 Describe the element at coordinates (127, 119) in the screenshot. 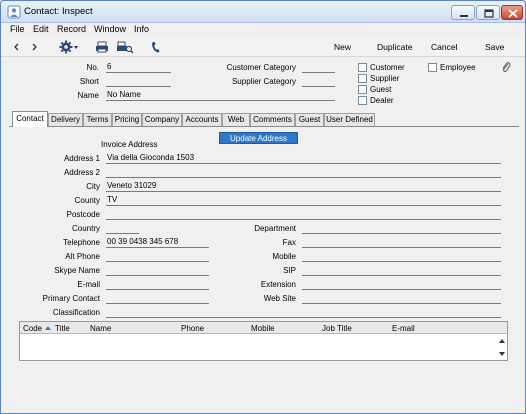

I see `tab-pricing: Pricing` at that location.